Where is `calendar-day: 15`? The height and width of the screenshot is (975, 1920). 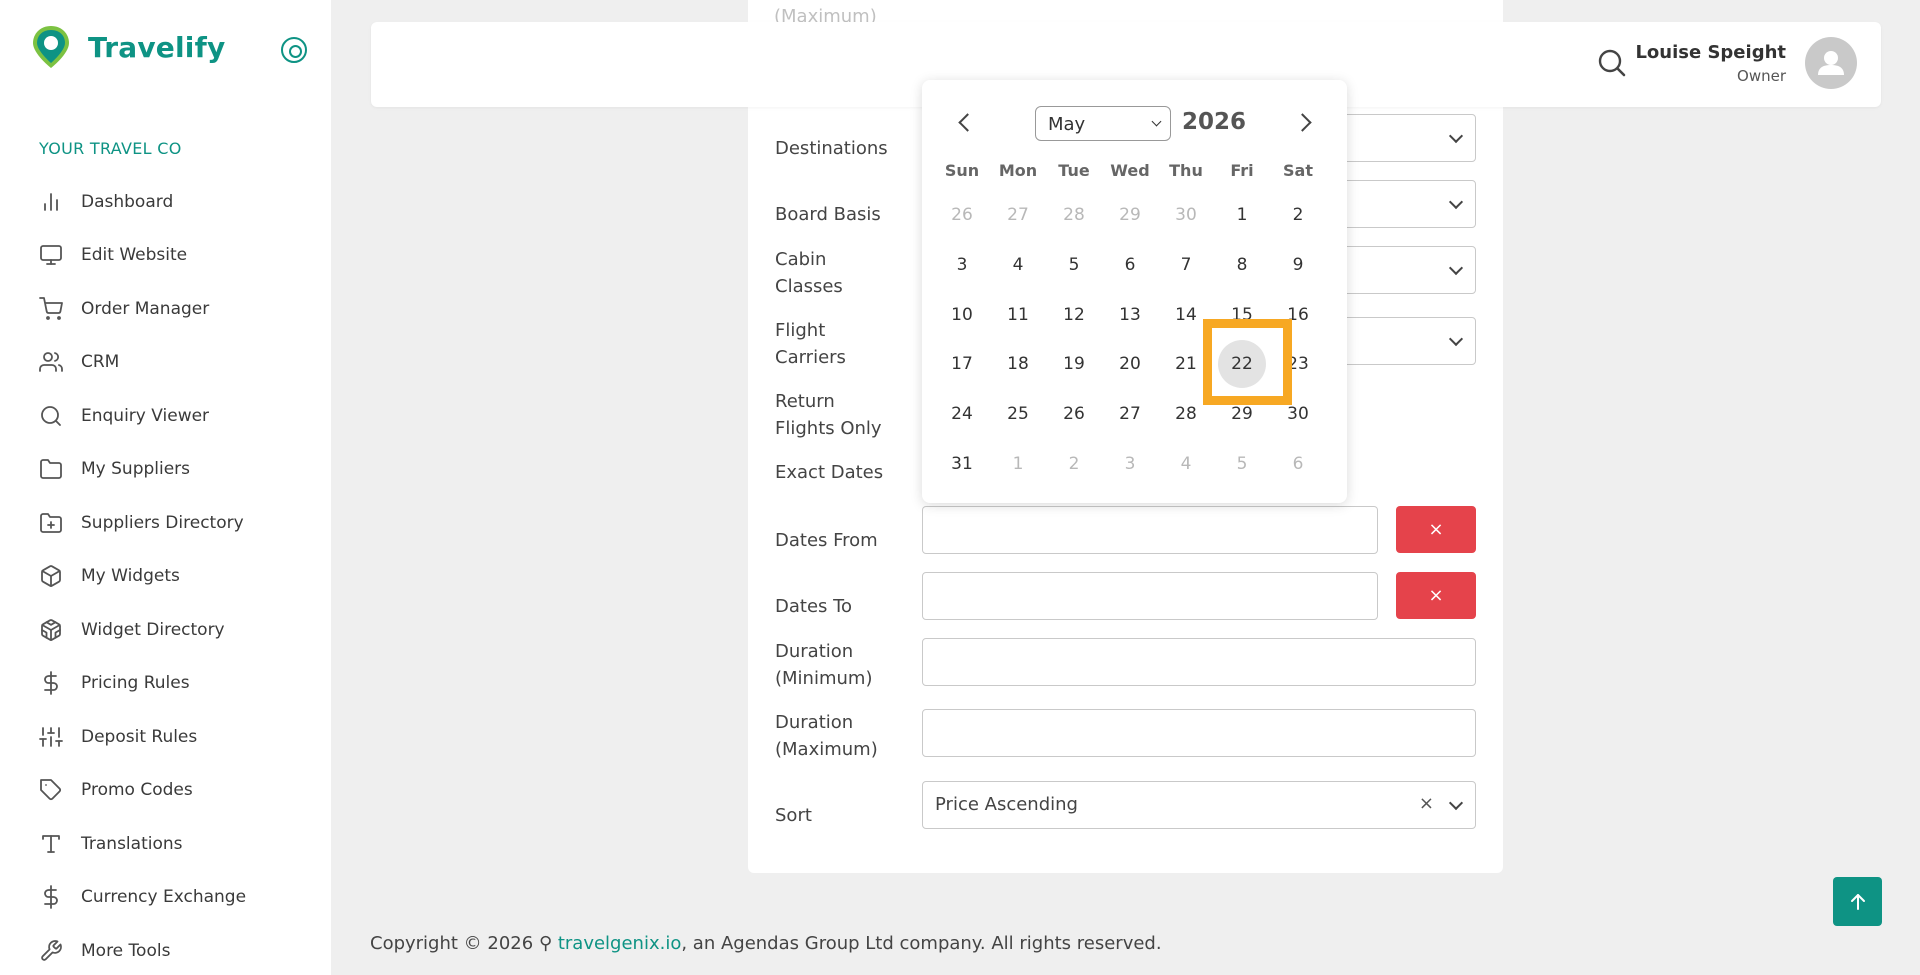
calendar-day: 15 is located at coordinates (1242, 315).